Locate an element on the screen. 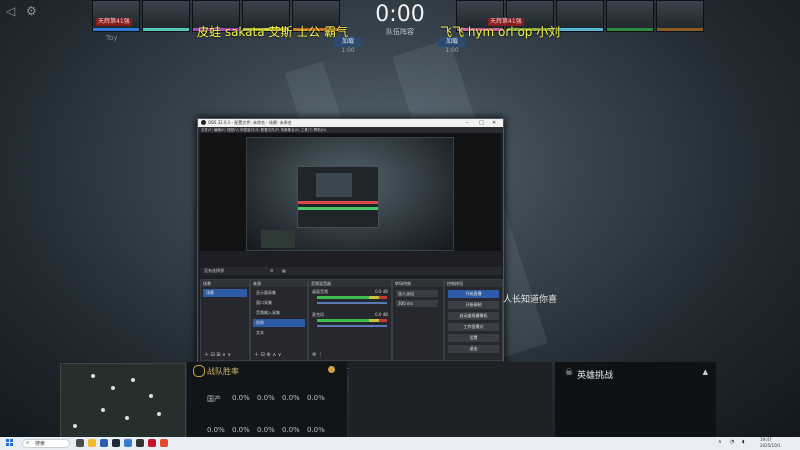 The width and height of the screenshot is (800, 450). settings-button: 设置 is located at coordinates (473, 338).